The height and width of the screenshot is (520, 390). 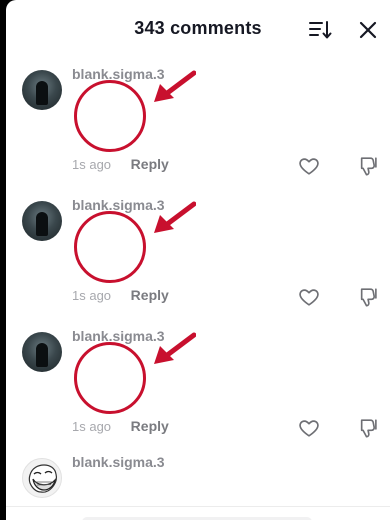 I want to click on comments-header: 343 comments, so click(x=198, y=30).